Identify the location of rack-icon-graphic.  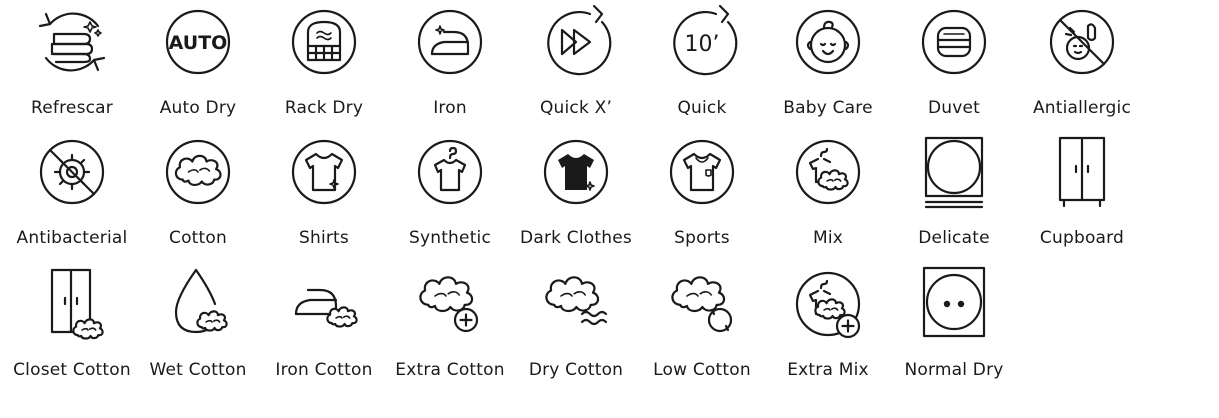
(324, 42).